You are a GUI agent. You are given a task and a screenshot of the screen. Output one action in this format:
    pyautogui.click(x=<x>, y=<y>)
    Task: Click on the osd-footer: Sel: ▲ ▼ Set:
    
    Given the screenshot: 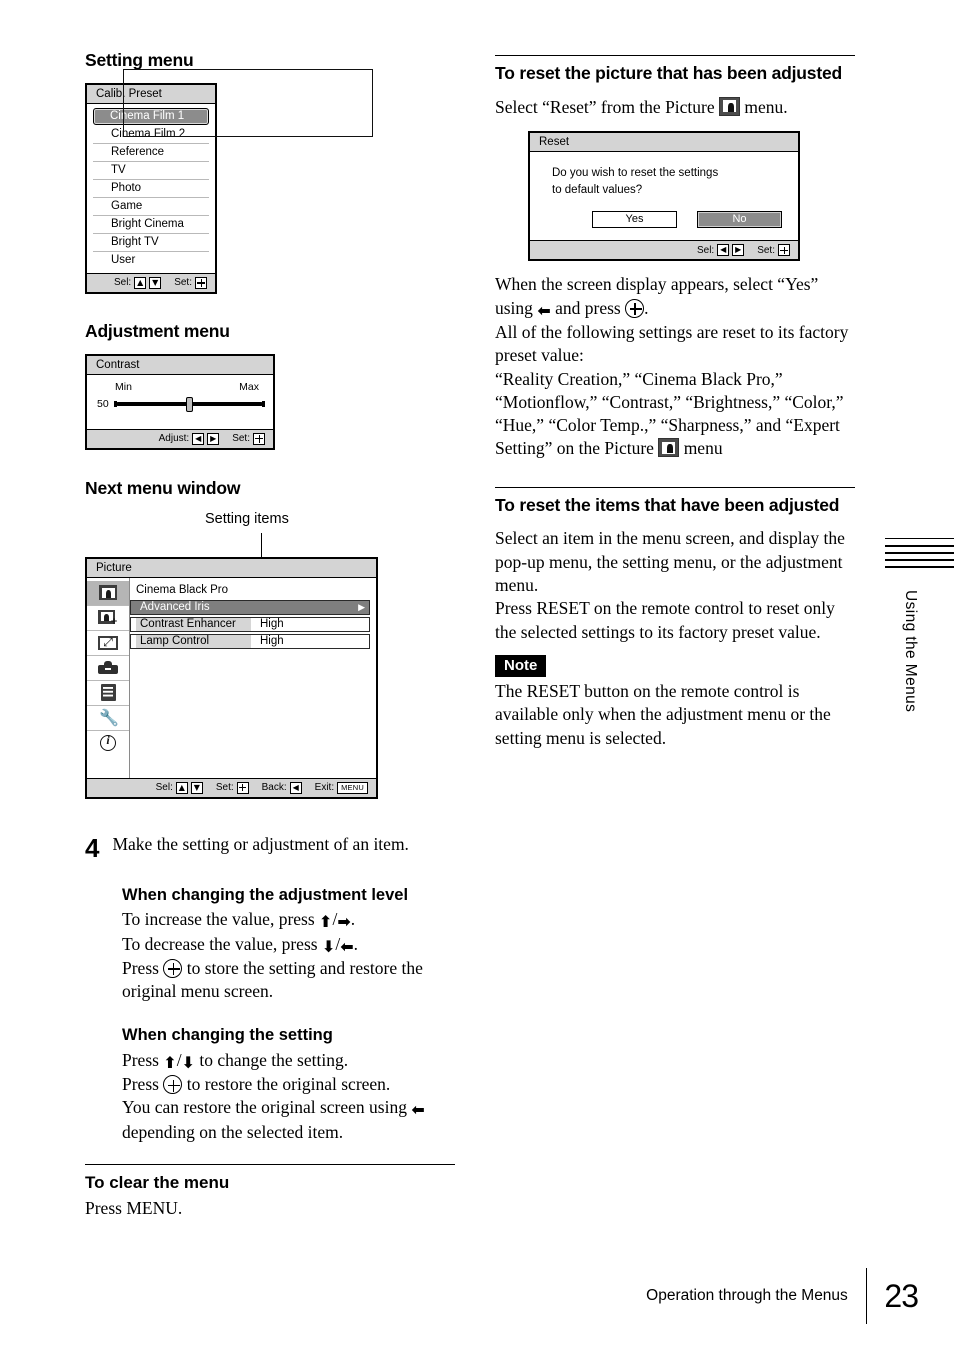 What is the action you would take?
    pyautogui.click(x=151, y=282)
    